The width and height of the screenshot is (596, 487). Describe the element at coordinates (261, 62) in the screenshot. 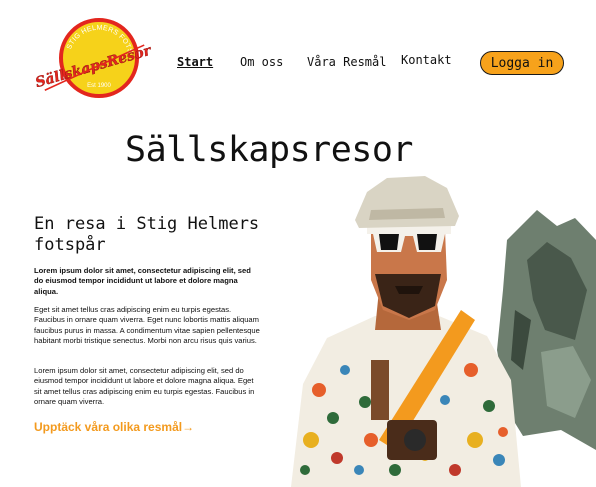

I see `nav-link-om-oss: Om oss` at that location.